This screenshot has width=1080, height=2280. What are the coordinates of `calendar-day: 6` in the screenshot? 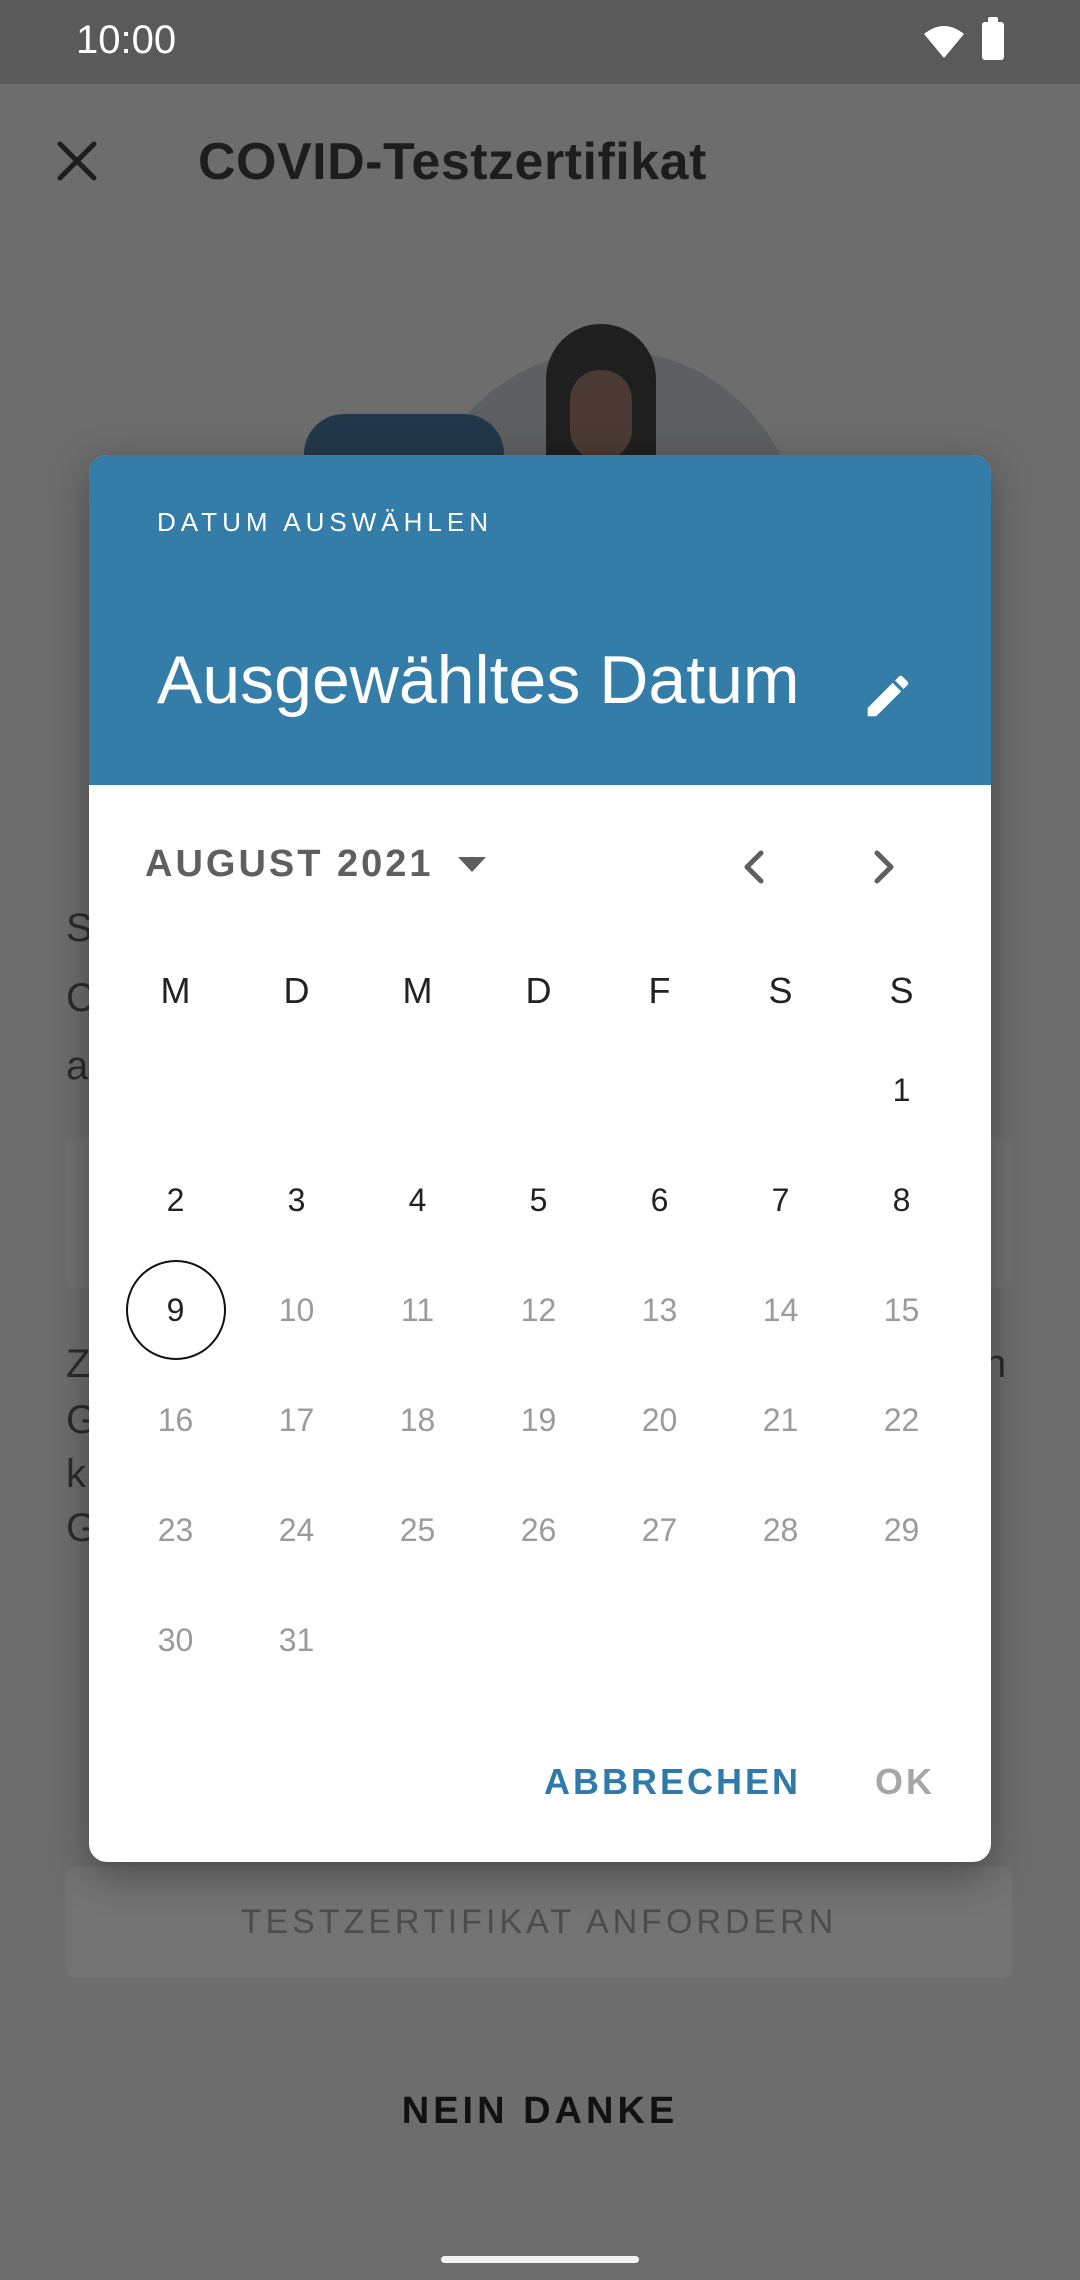 It's located at (659, 1200).